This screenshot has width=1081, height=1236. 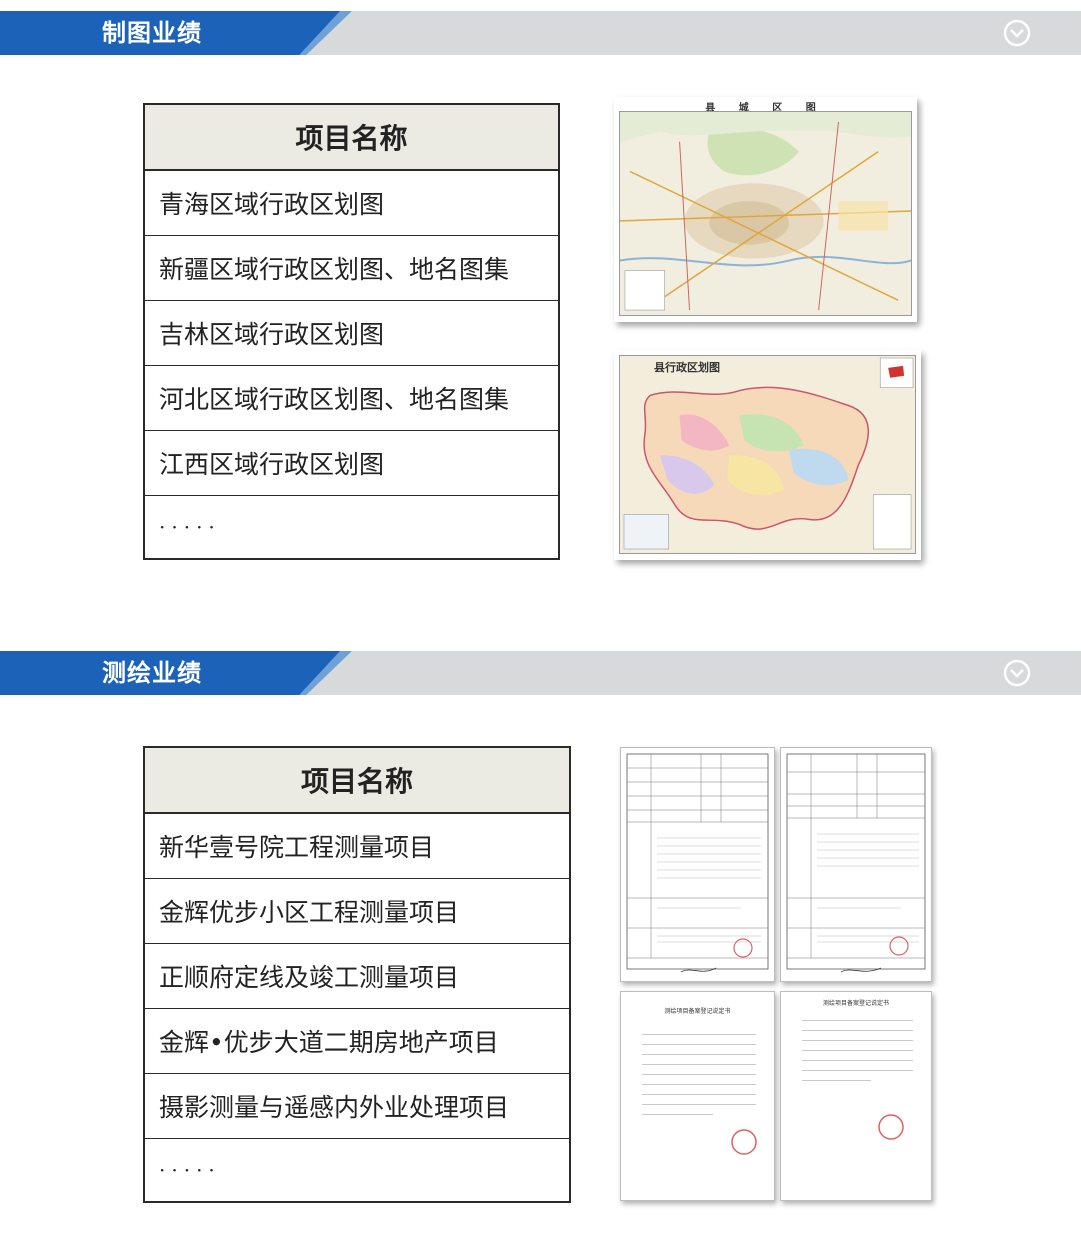 I want to click on table-row: 青海区域行政区划图, so click(x=351, y=202).